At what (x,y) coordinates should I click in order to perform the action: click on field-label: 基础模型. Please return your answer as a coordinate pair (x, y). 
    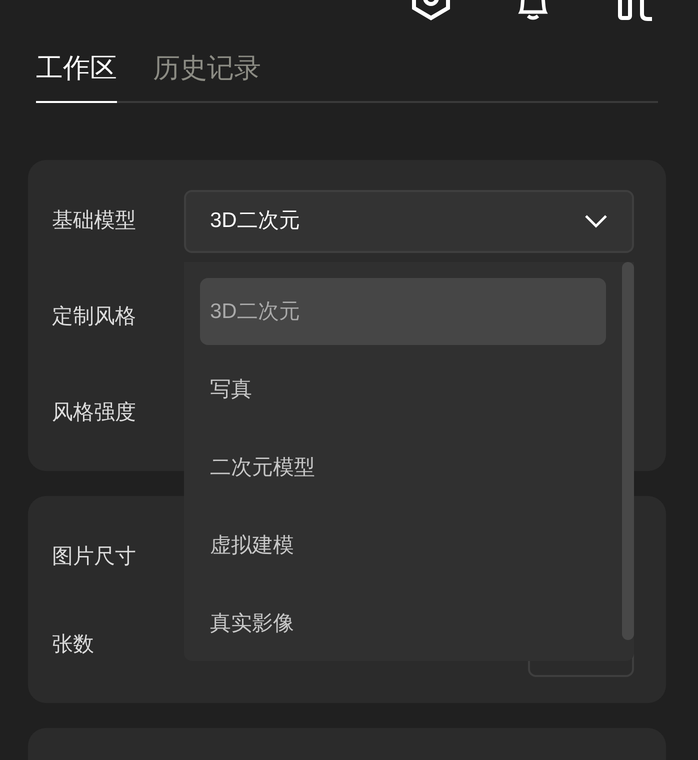
    Looking at the image, I should click on (94, 221).